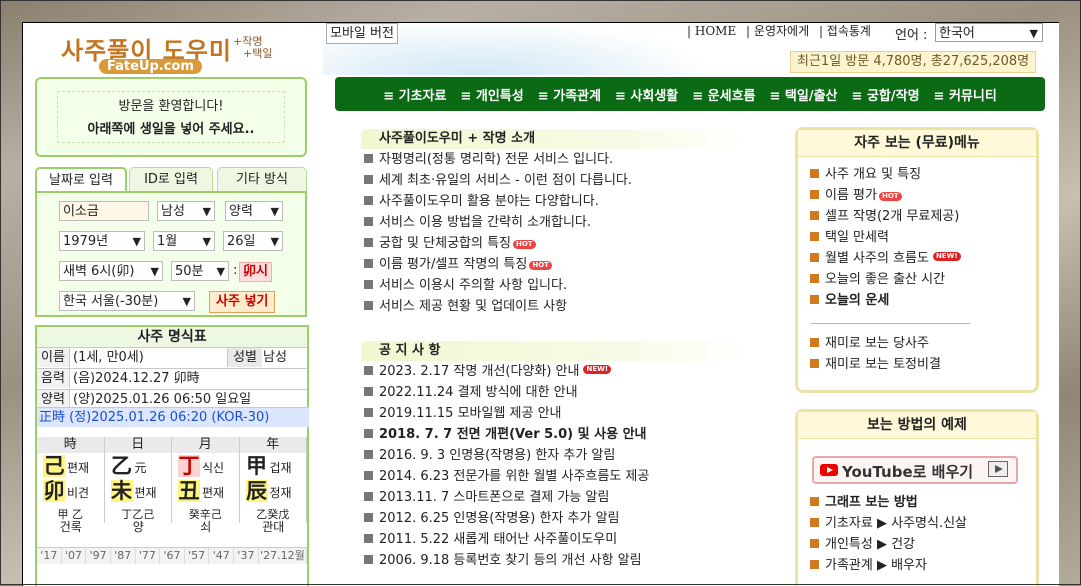 The image size is (1081, 586). Describe the element at coordinates (98, 556) in the screenshot. I see `daeun-cell: '97` at that location.